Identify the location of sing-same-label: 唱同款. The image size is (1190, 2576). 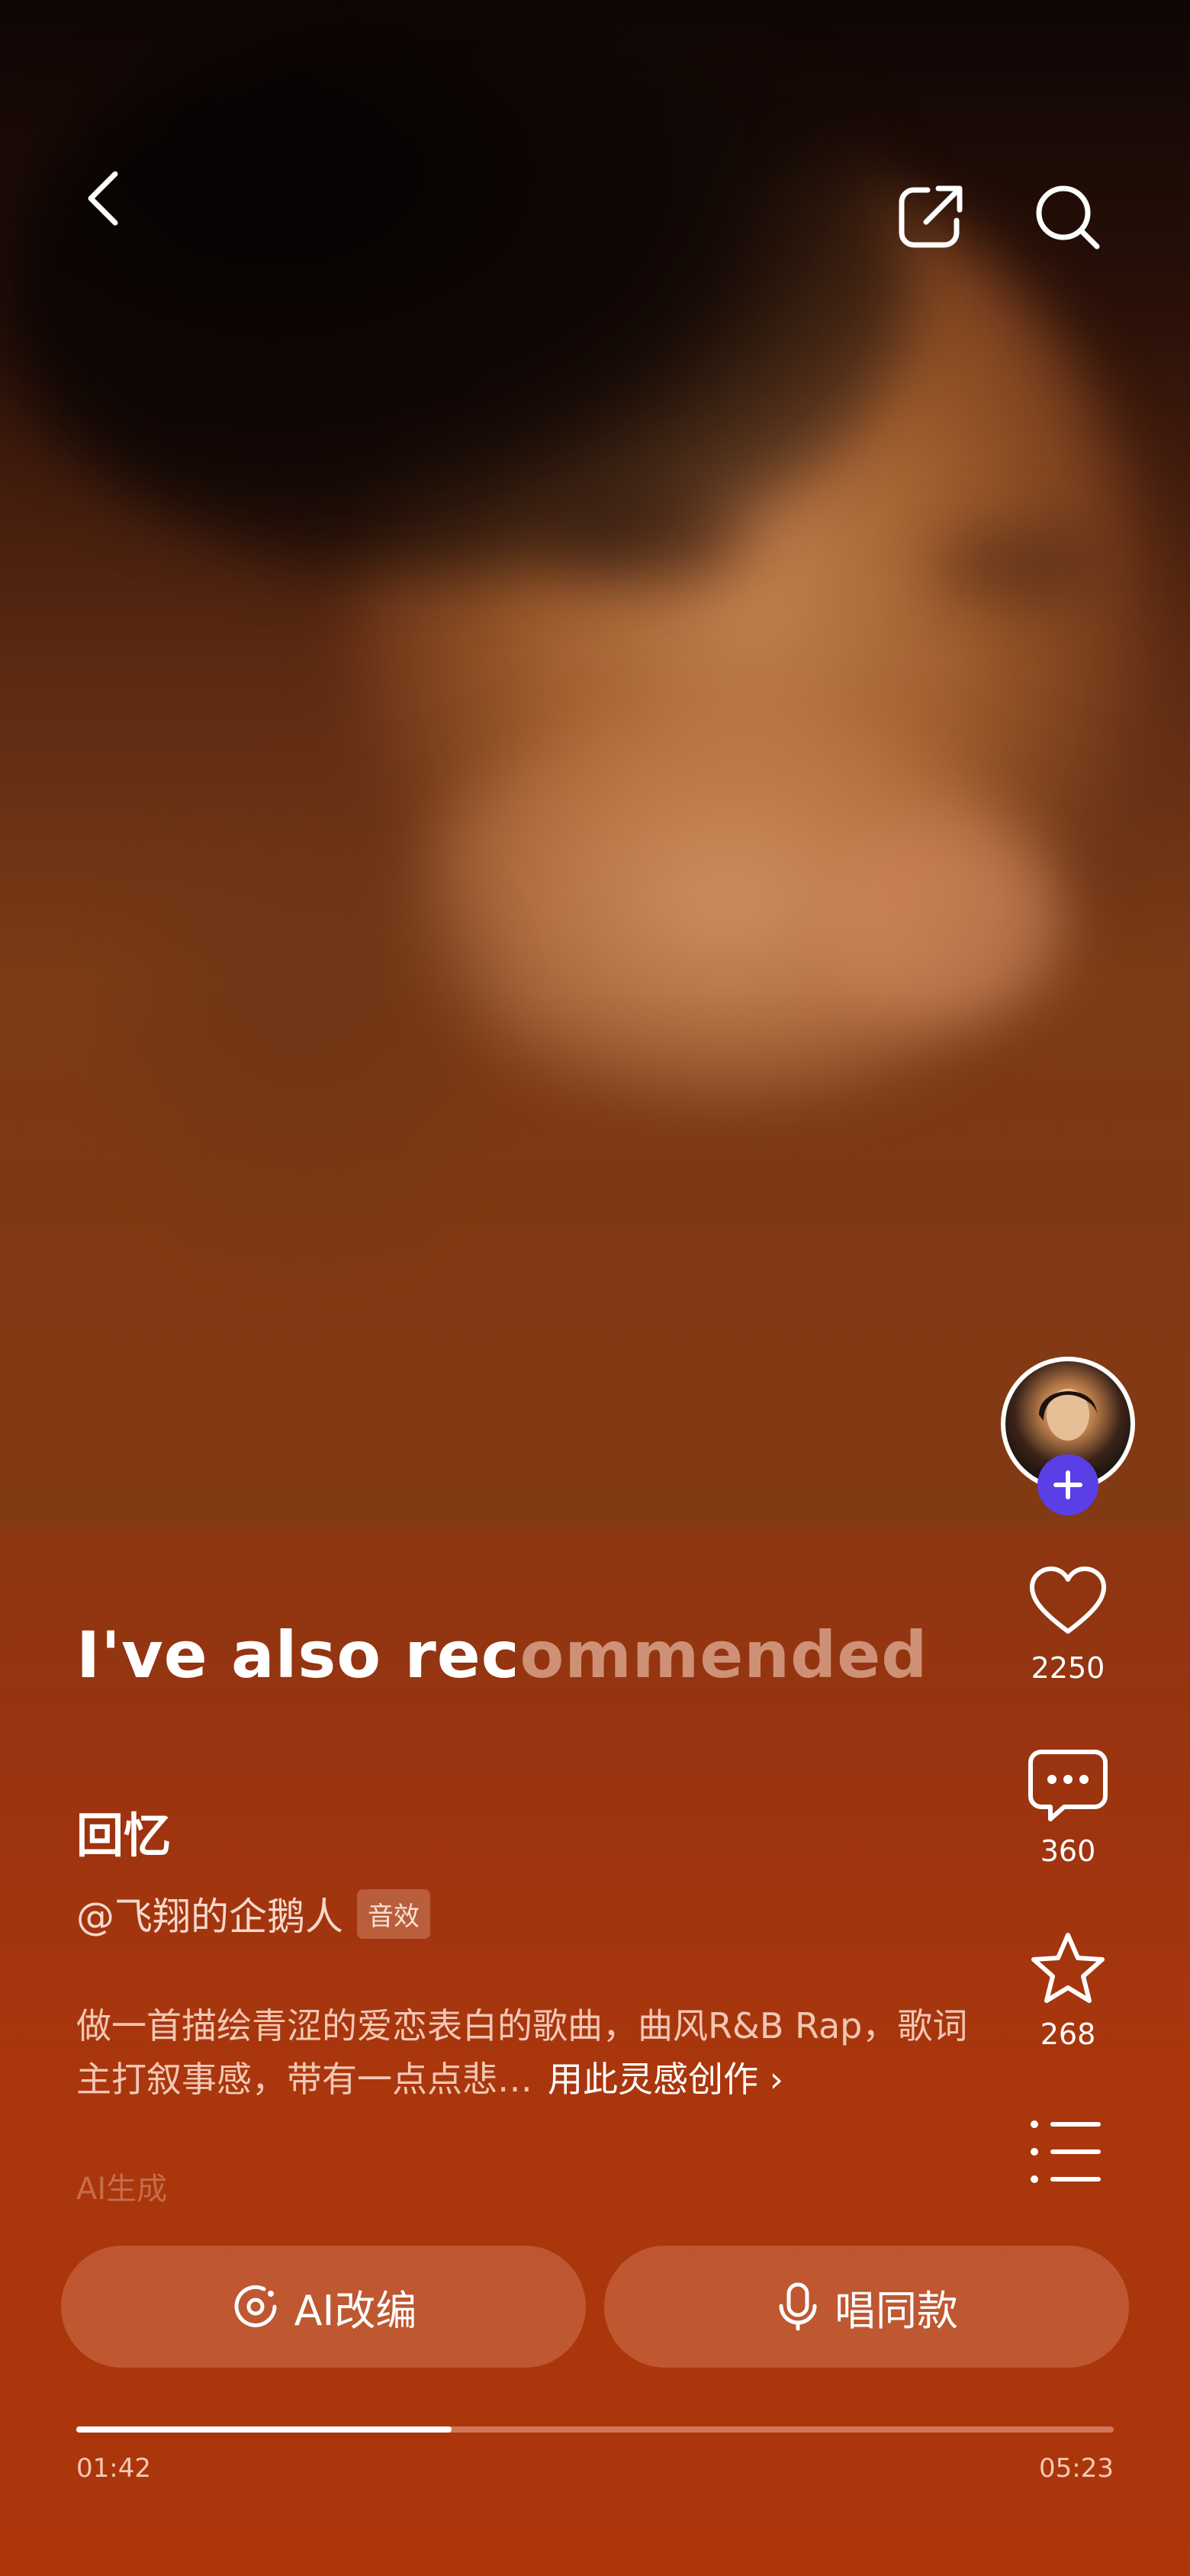
(896, 2310).